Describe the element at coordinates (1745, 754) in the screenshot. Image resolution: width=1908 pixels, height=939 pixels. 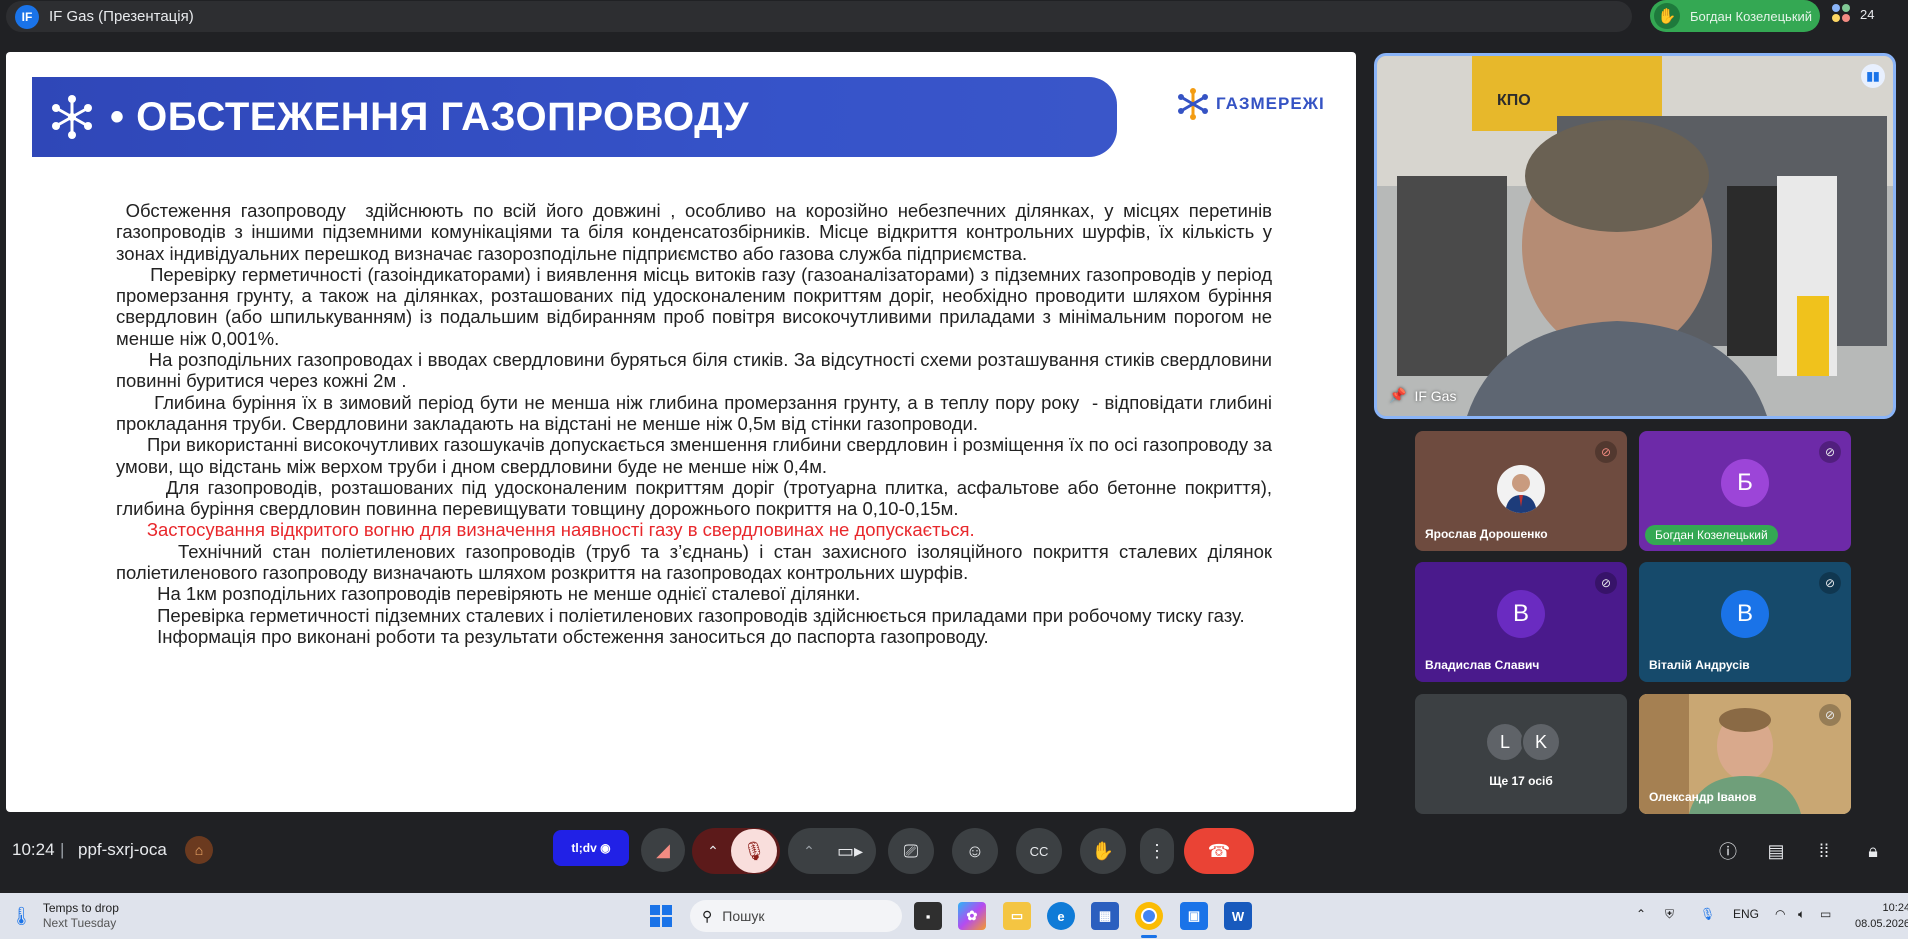
I see `participant-tile: ⊘ Олександр Іванов` at that location.